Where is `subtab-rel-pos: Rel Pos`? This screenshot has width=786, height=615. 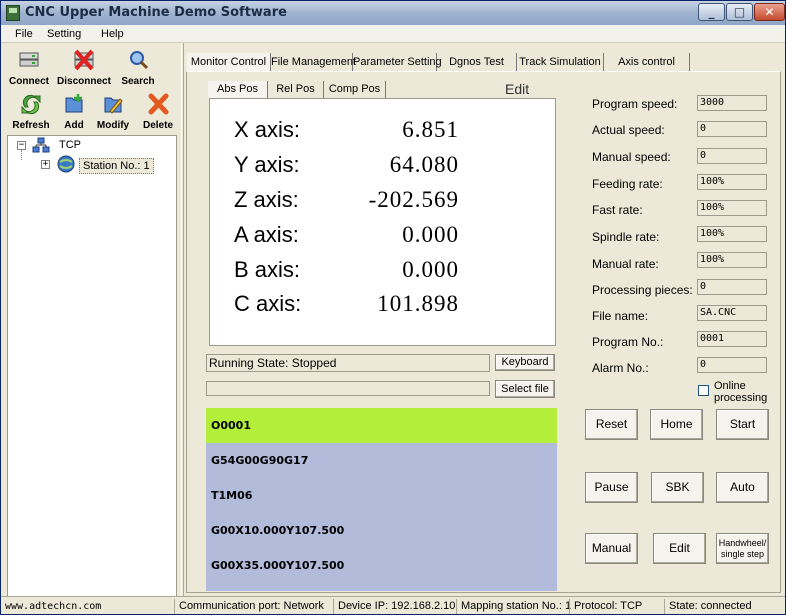
subtab-rel-pos: Rel Pos is located at coordinates (296, 89).